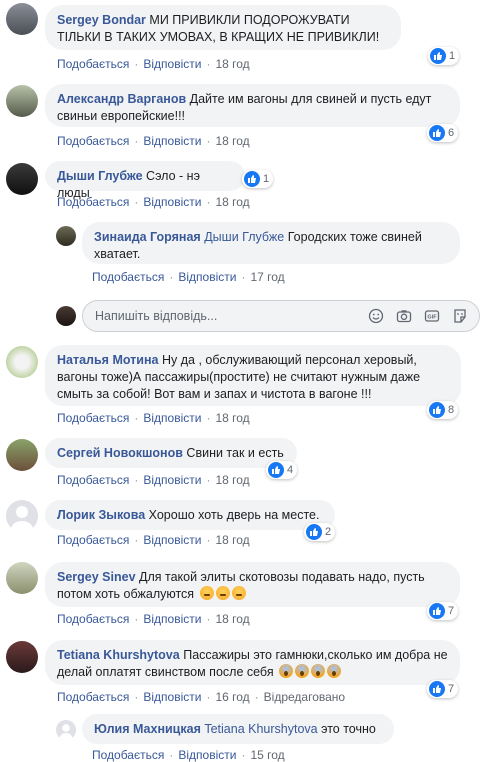  Describe the element at coordinates (190, 515) in the screenshot. I see `comment-bubble: Лорик Зыкова Хорошо хоть дверь на месте.` at that location.